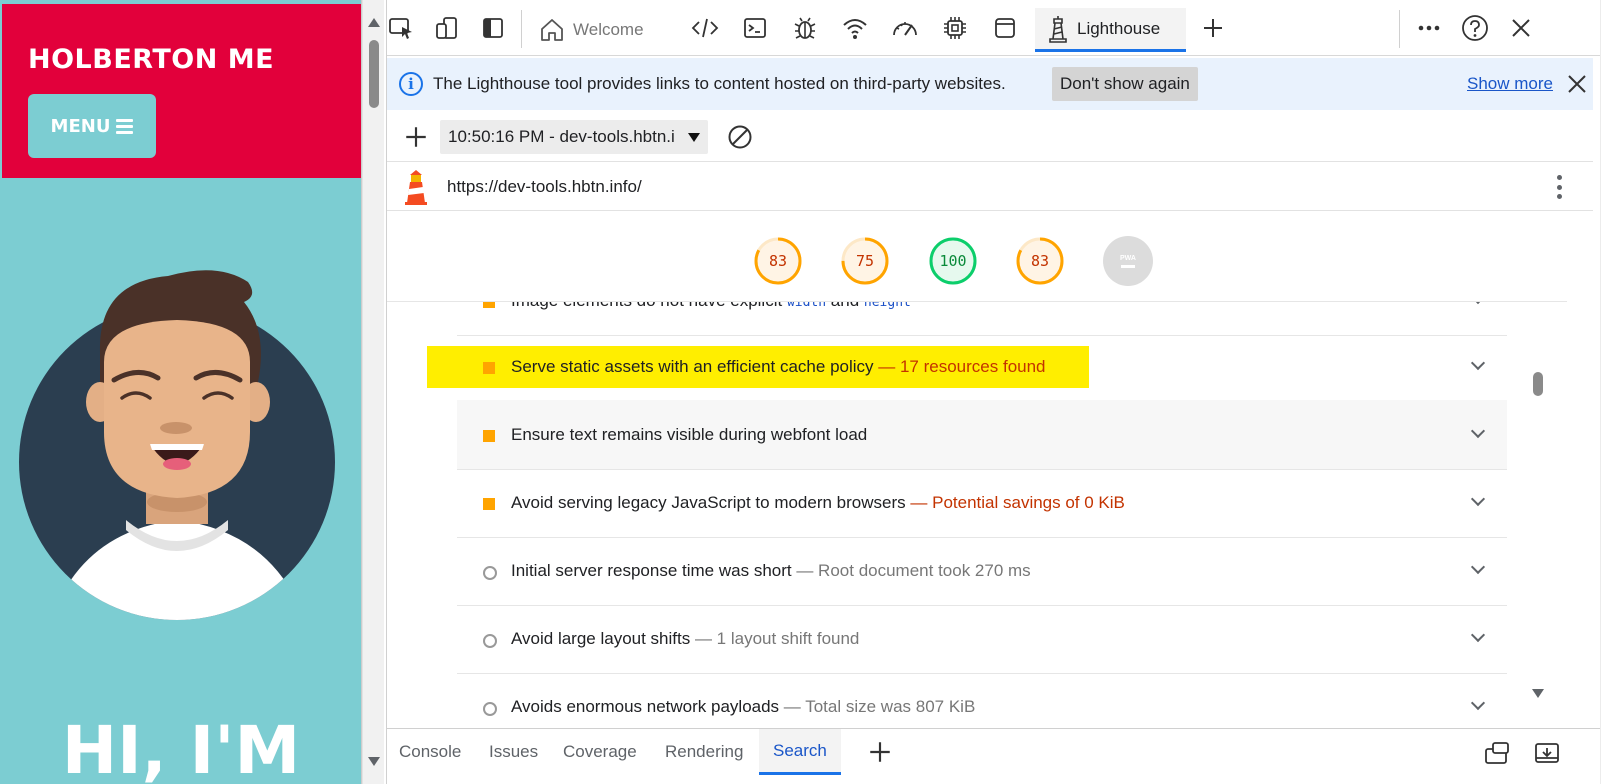  I want to click on performance-gauge-icon, so click(905, 28).